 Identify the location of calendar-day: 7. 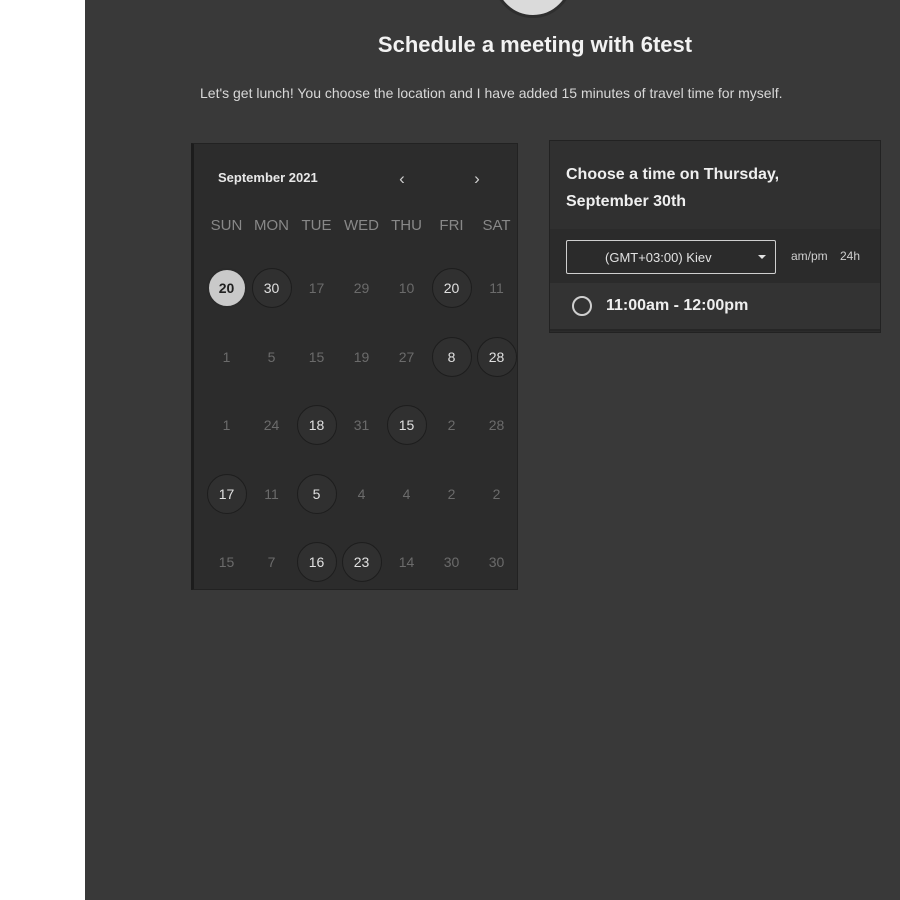
(271, 562).